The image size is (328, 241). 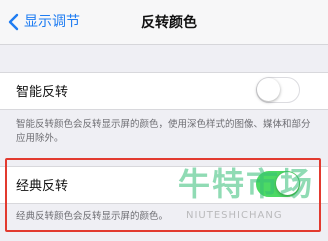 What do you see at coordinates (268, 89) in the screenshot?
I see `toggle-knob` at bounding box center [268, 89].